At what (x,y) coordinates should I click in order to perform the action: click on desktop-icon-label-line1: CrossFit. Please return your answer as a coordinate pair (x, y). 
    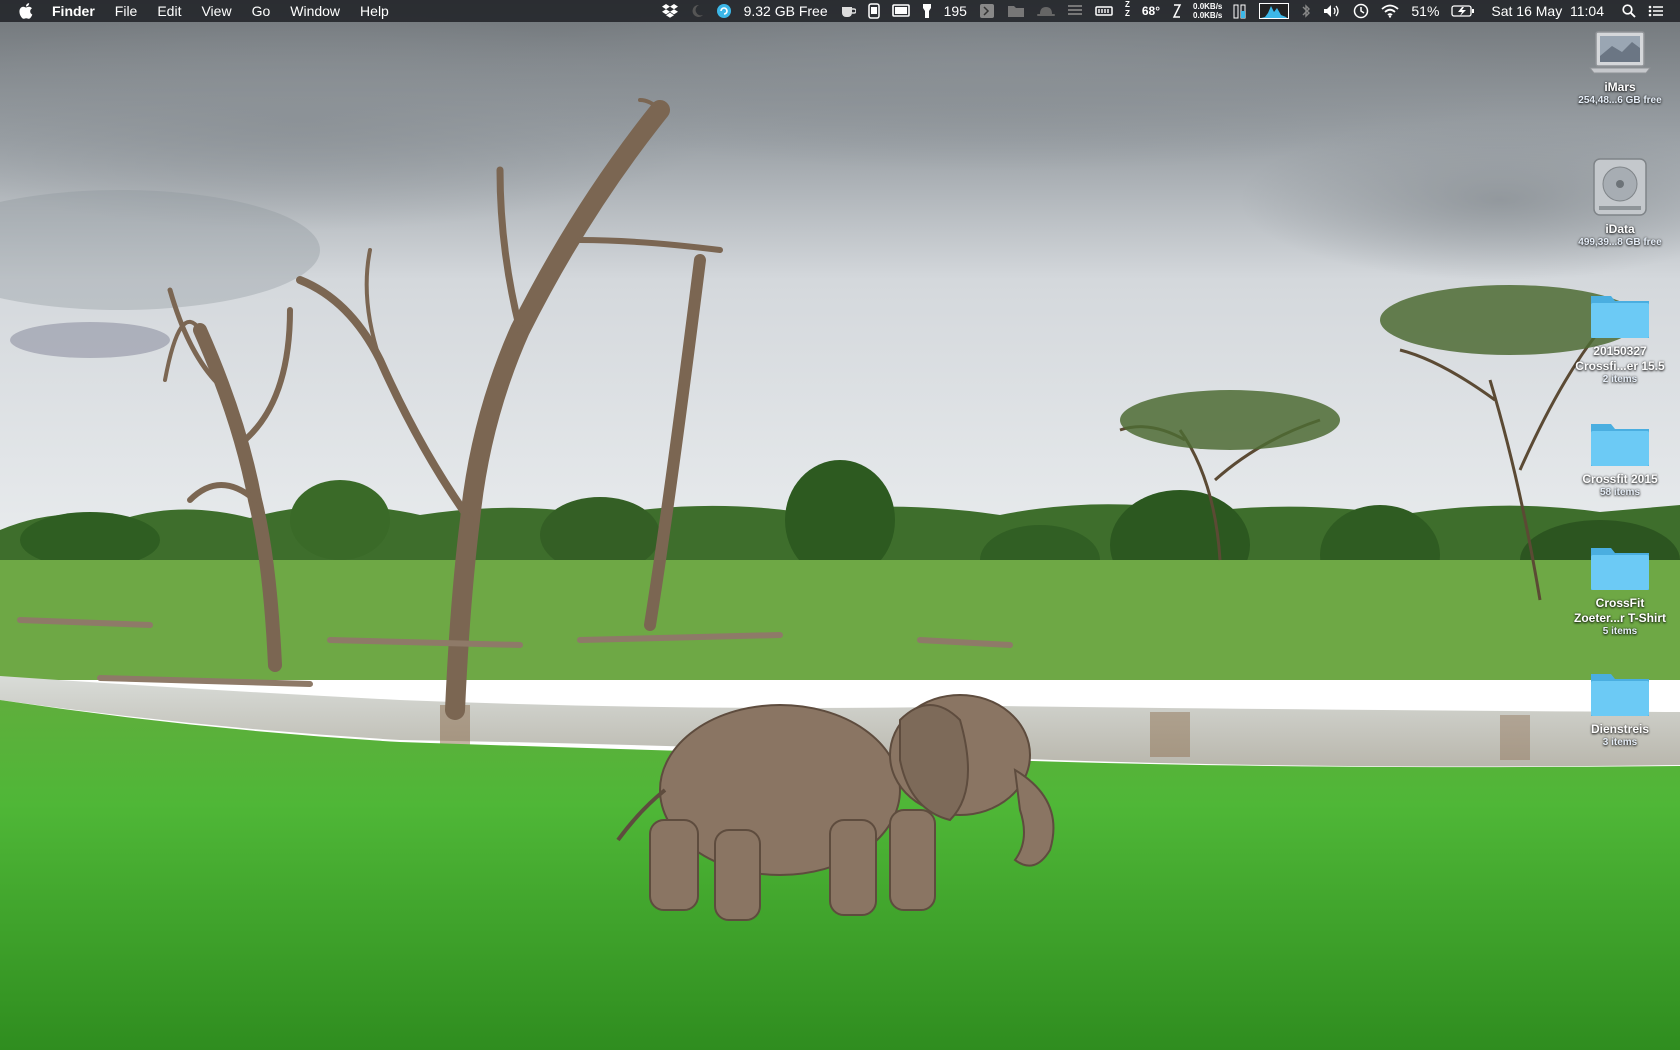
    Looking at the image, I should click on (1620, 603).